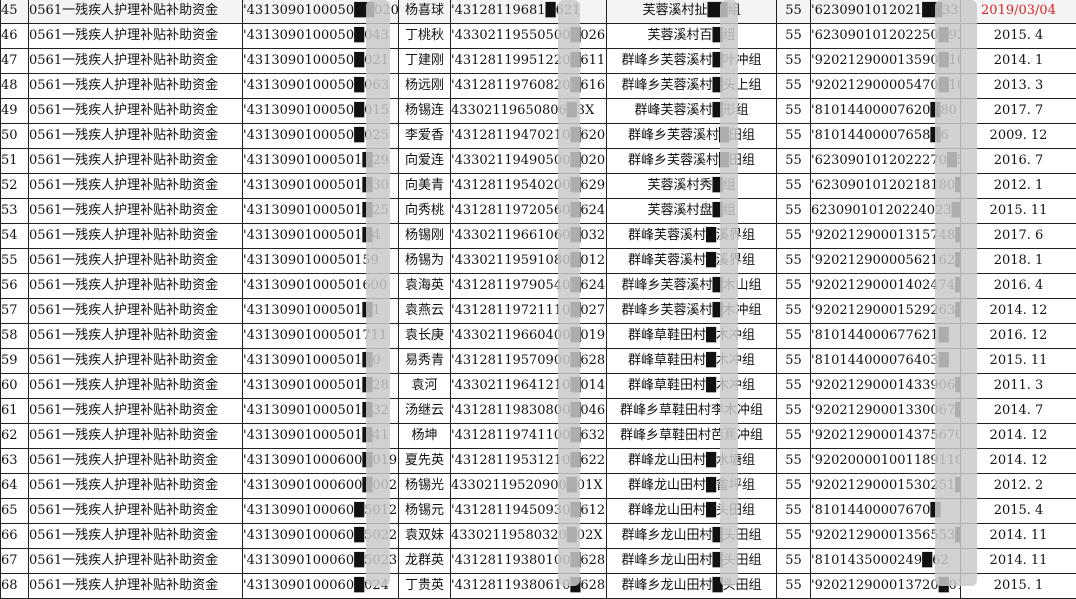  Describe the element at coordinates (425, 461) in the screenshot. I see `person-name-cell: 夏先英` at that location.